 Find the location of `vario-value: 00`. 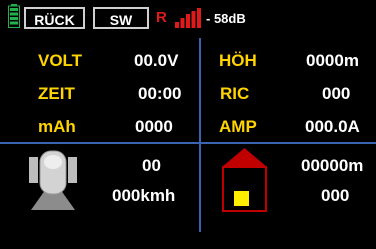

vario-value: 00 is located at coordinates (151, 165).